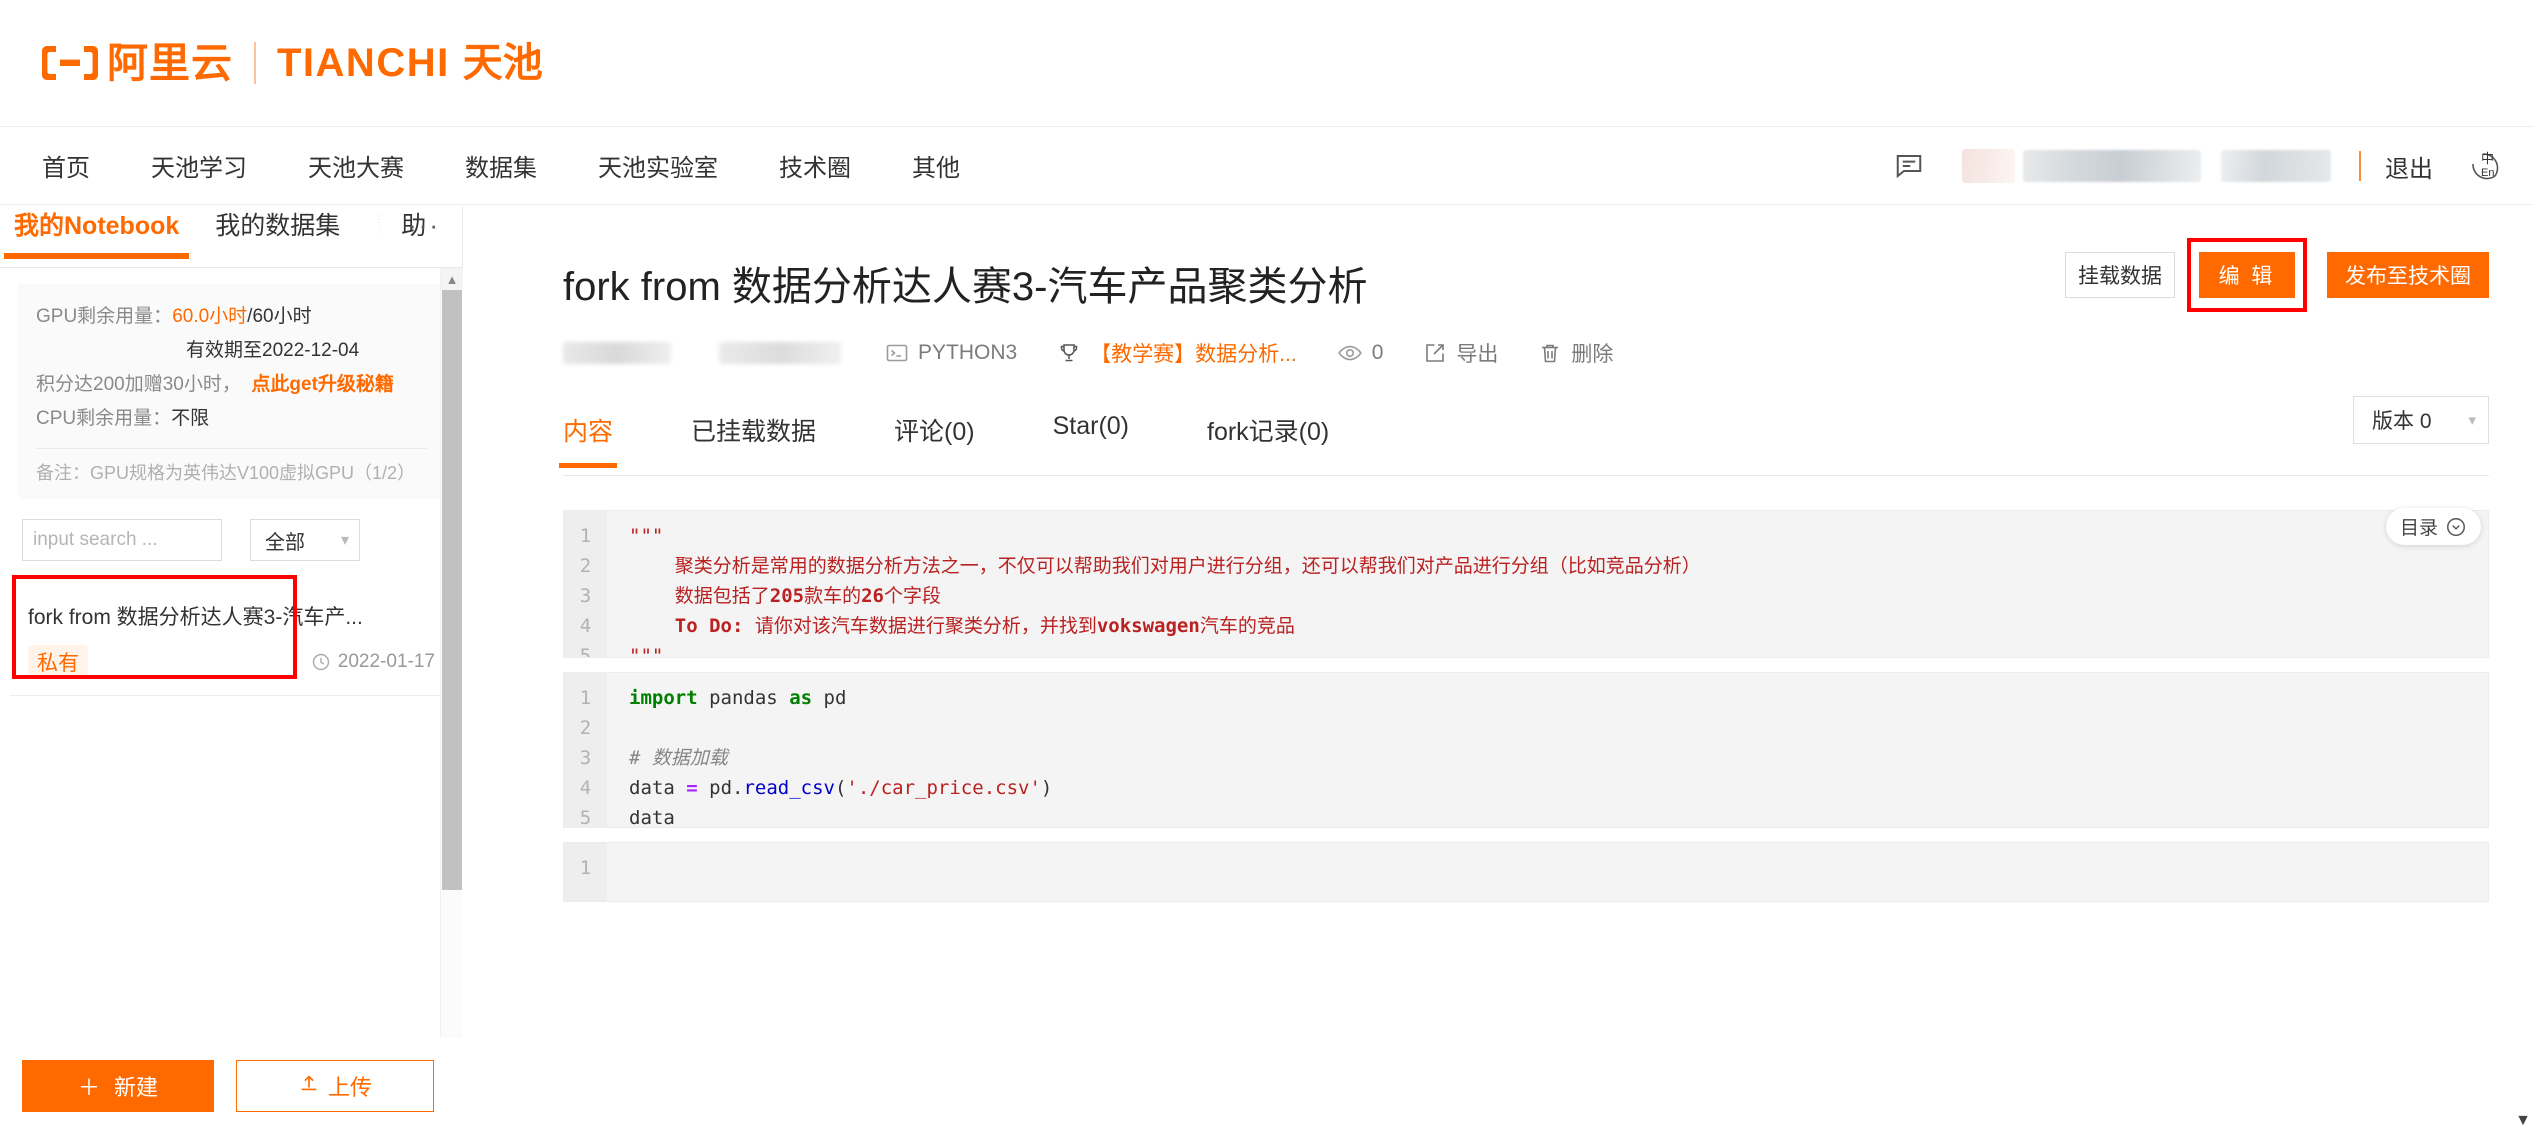 Image resolution: width=2533 pixels, height=1134 pixels. What do you see at coordinates (386, 661) in the screenshot?
I see `notebook-date-text: 2022-01-17` at bounding box center [386, 661].